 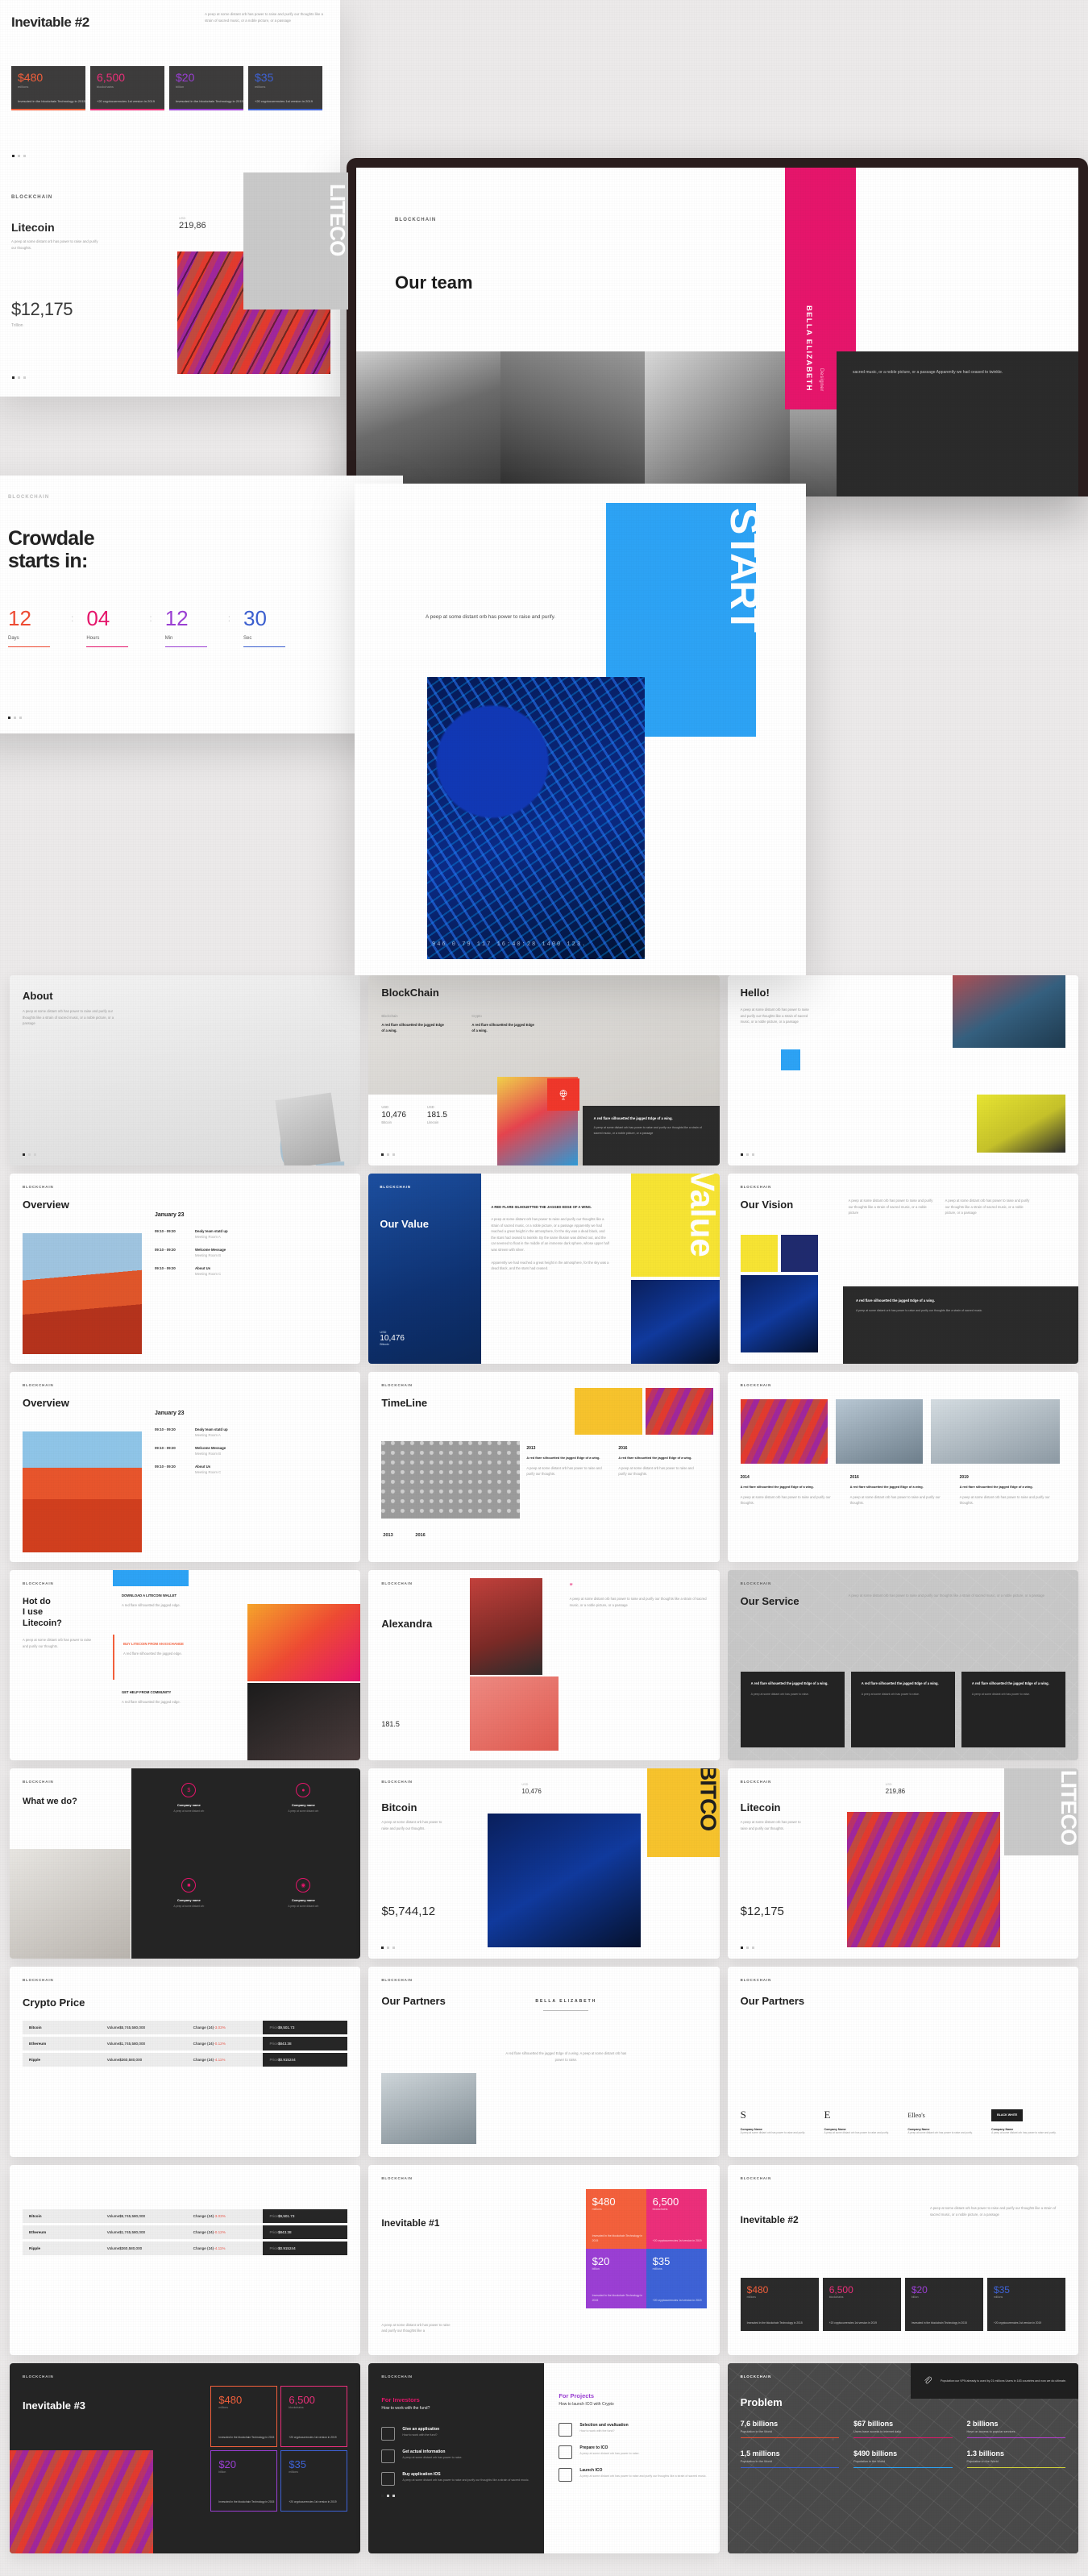 What do you see at coordinates (923, 1879) in the screenshot?
I see `litecoin-photo` at bounding box center [923, 1879].